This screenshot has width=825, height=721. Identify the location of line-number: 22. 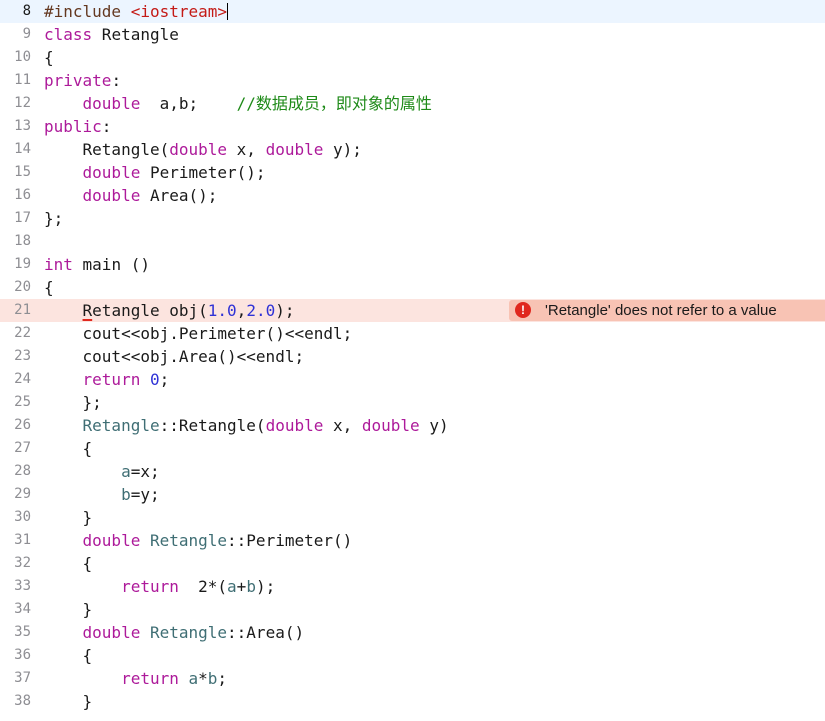
(15, 333).